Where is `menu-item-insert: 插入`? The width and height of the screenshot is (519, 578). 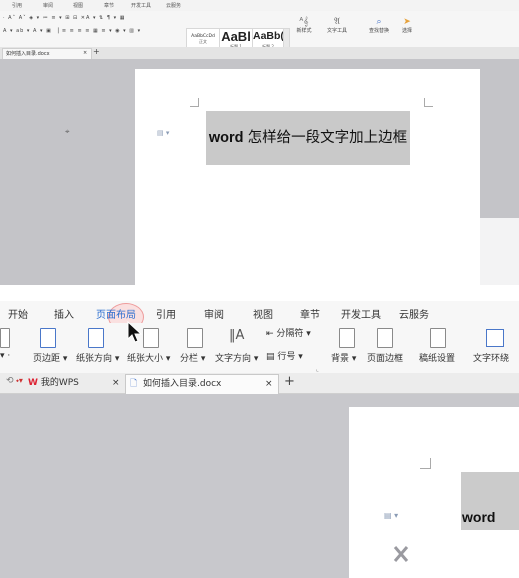
menu-item-insert: 插入 is located at coordinates (64, 313).